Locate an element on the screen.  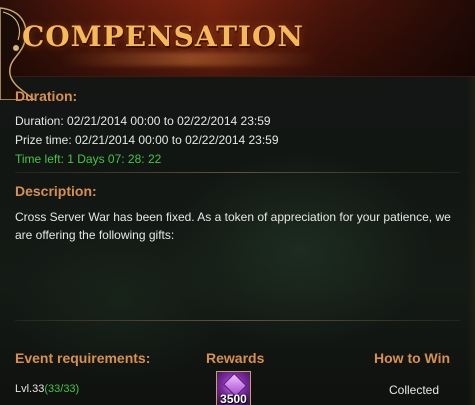
win-status: Collected is located at coordinates (414, 390).